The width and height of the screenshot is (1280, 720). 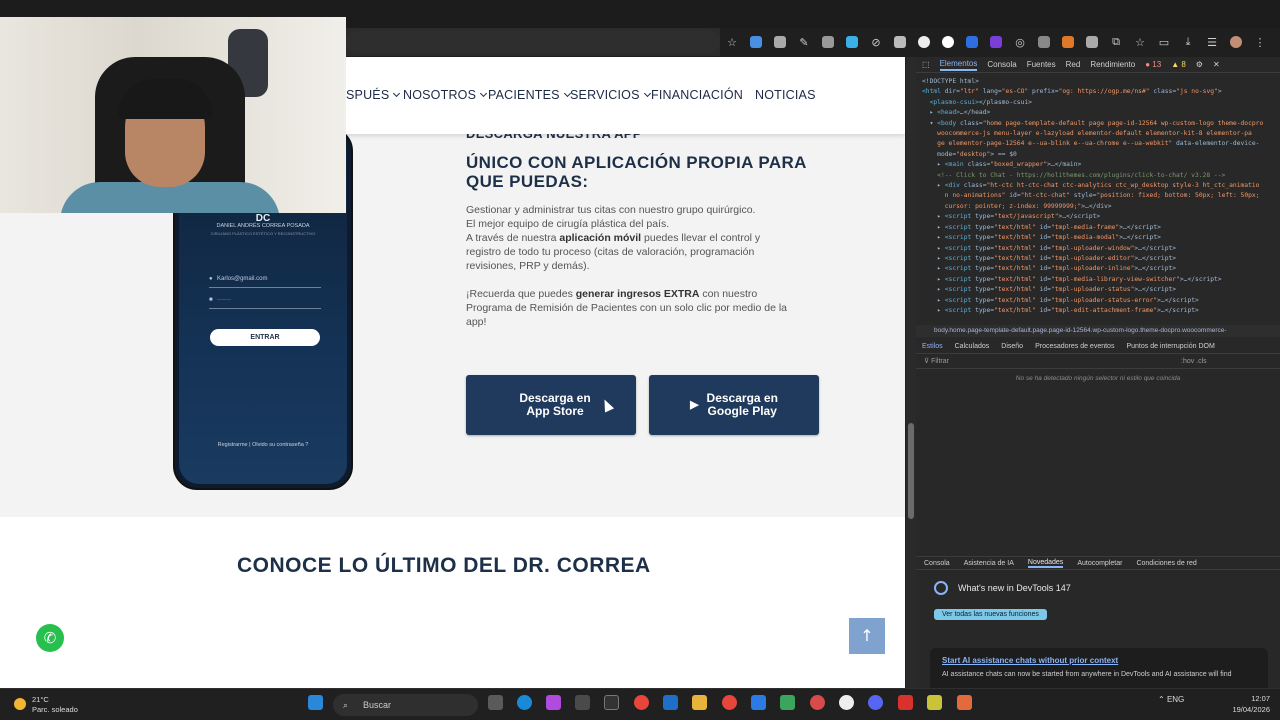 I want to click on tray-chevron-icon: ⌃, so click(x=1161, y=699).